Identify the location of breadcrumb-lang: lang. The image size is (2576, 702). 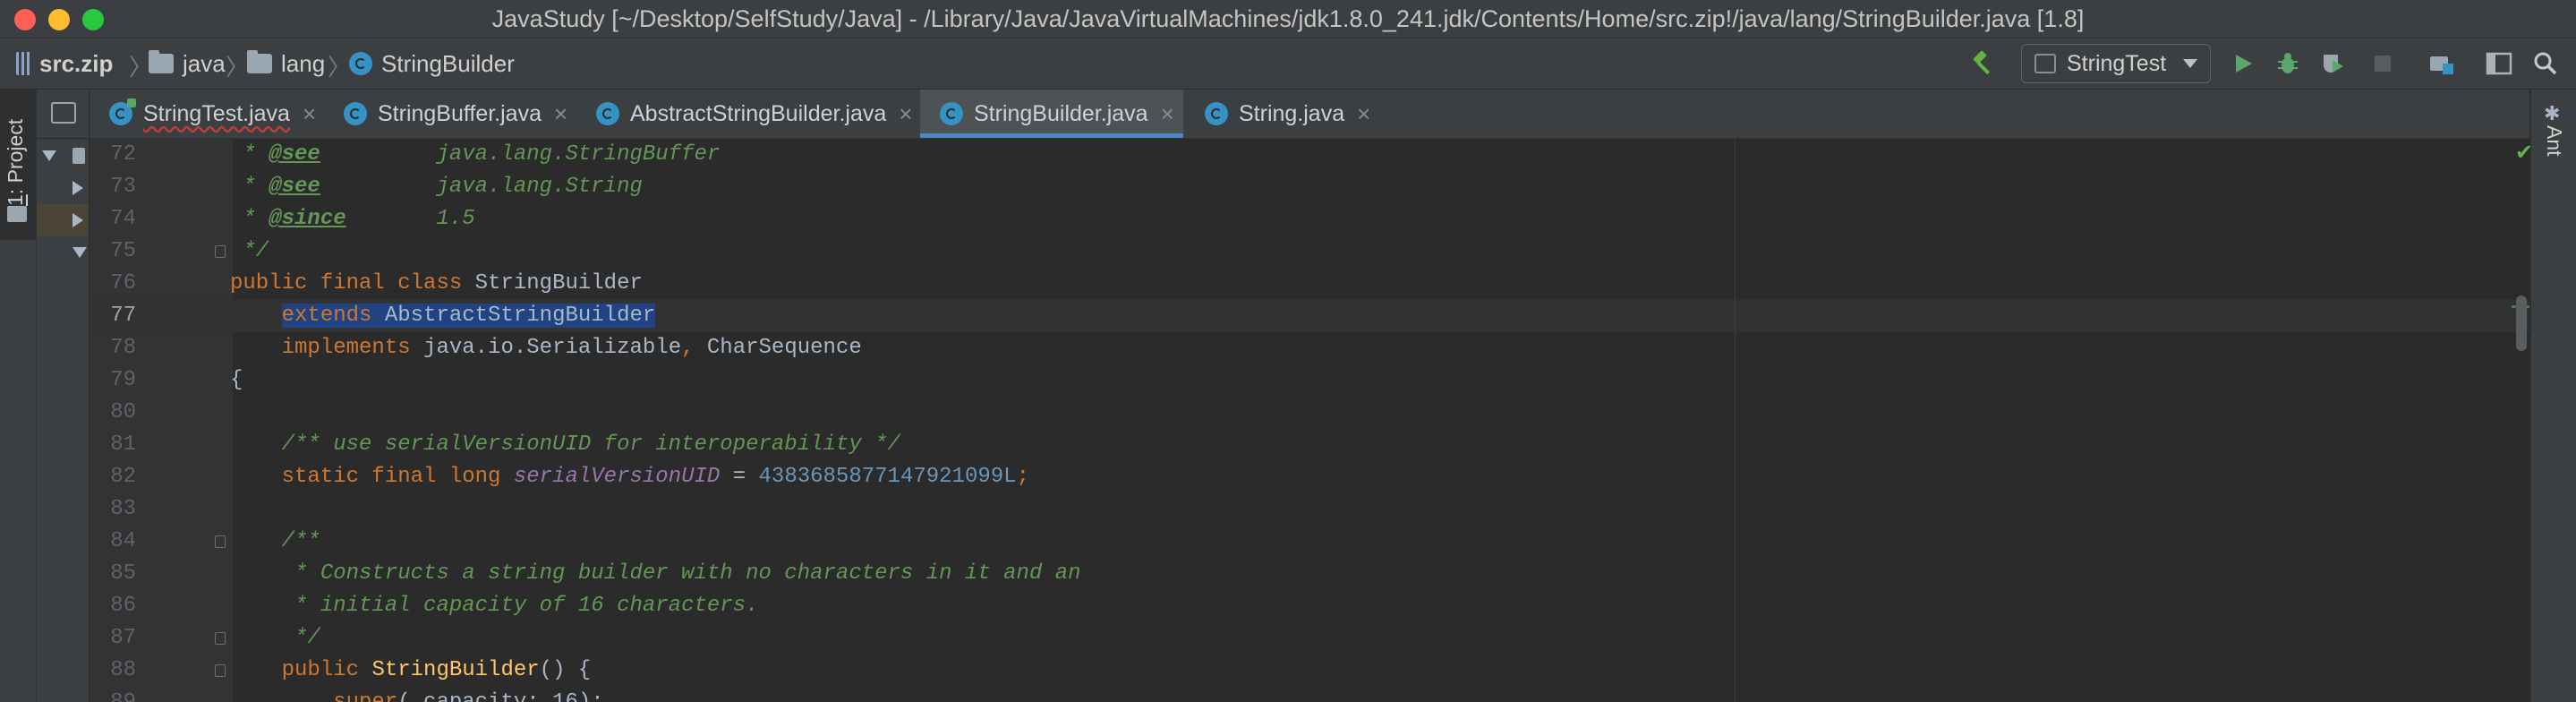
(286, 63).